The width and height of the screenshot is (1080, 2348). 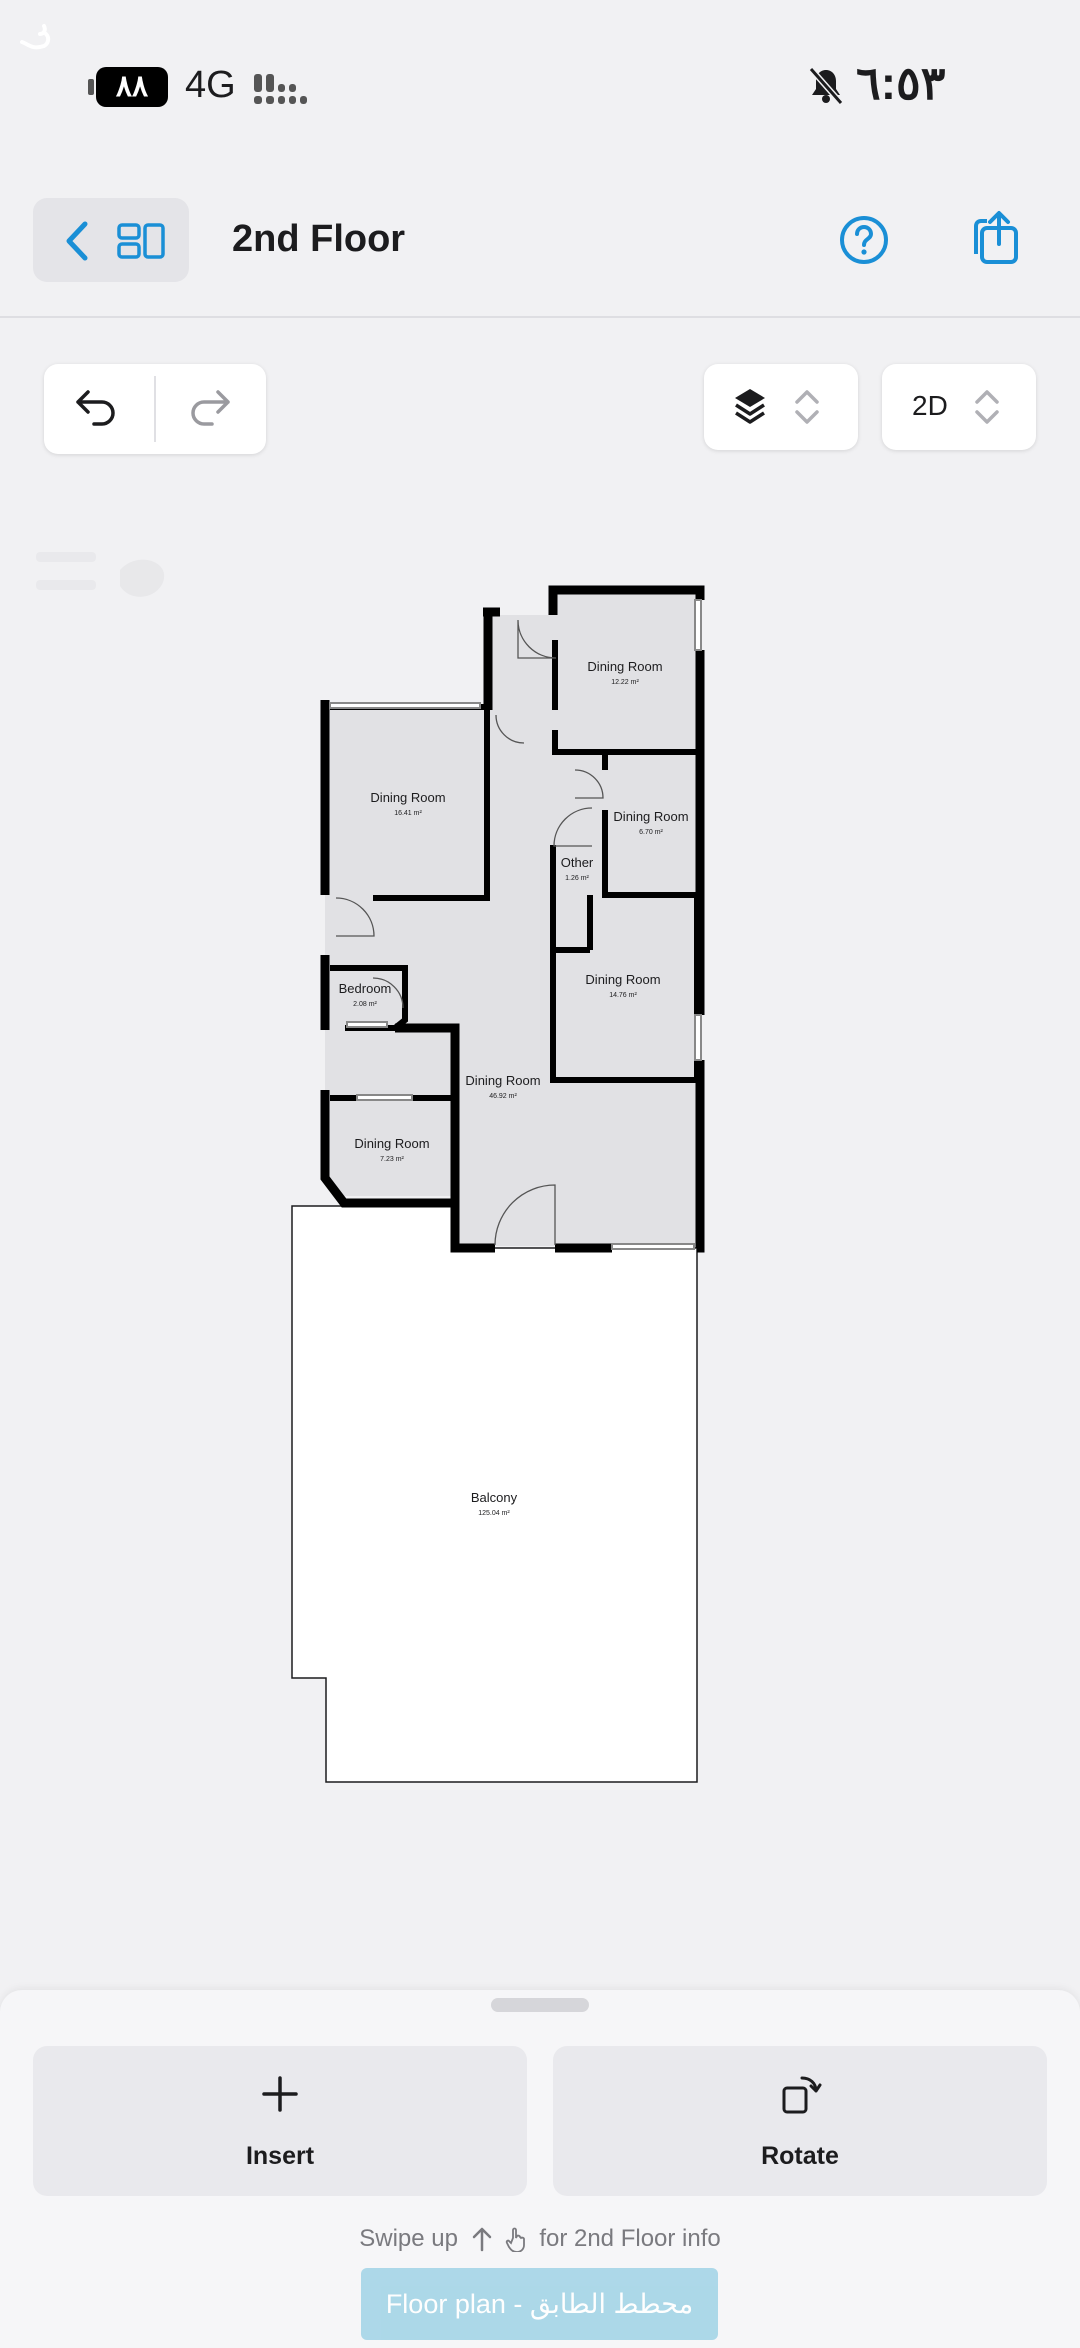 I want to click on back-floors-button, so click(x=111, y=240).